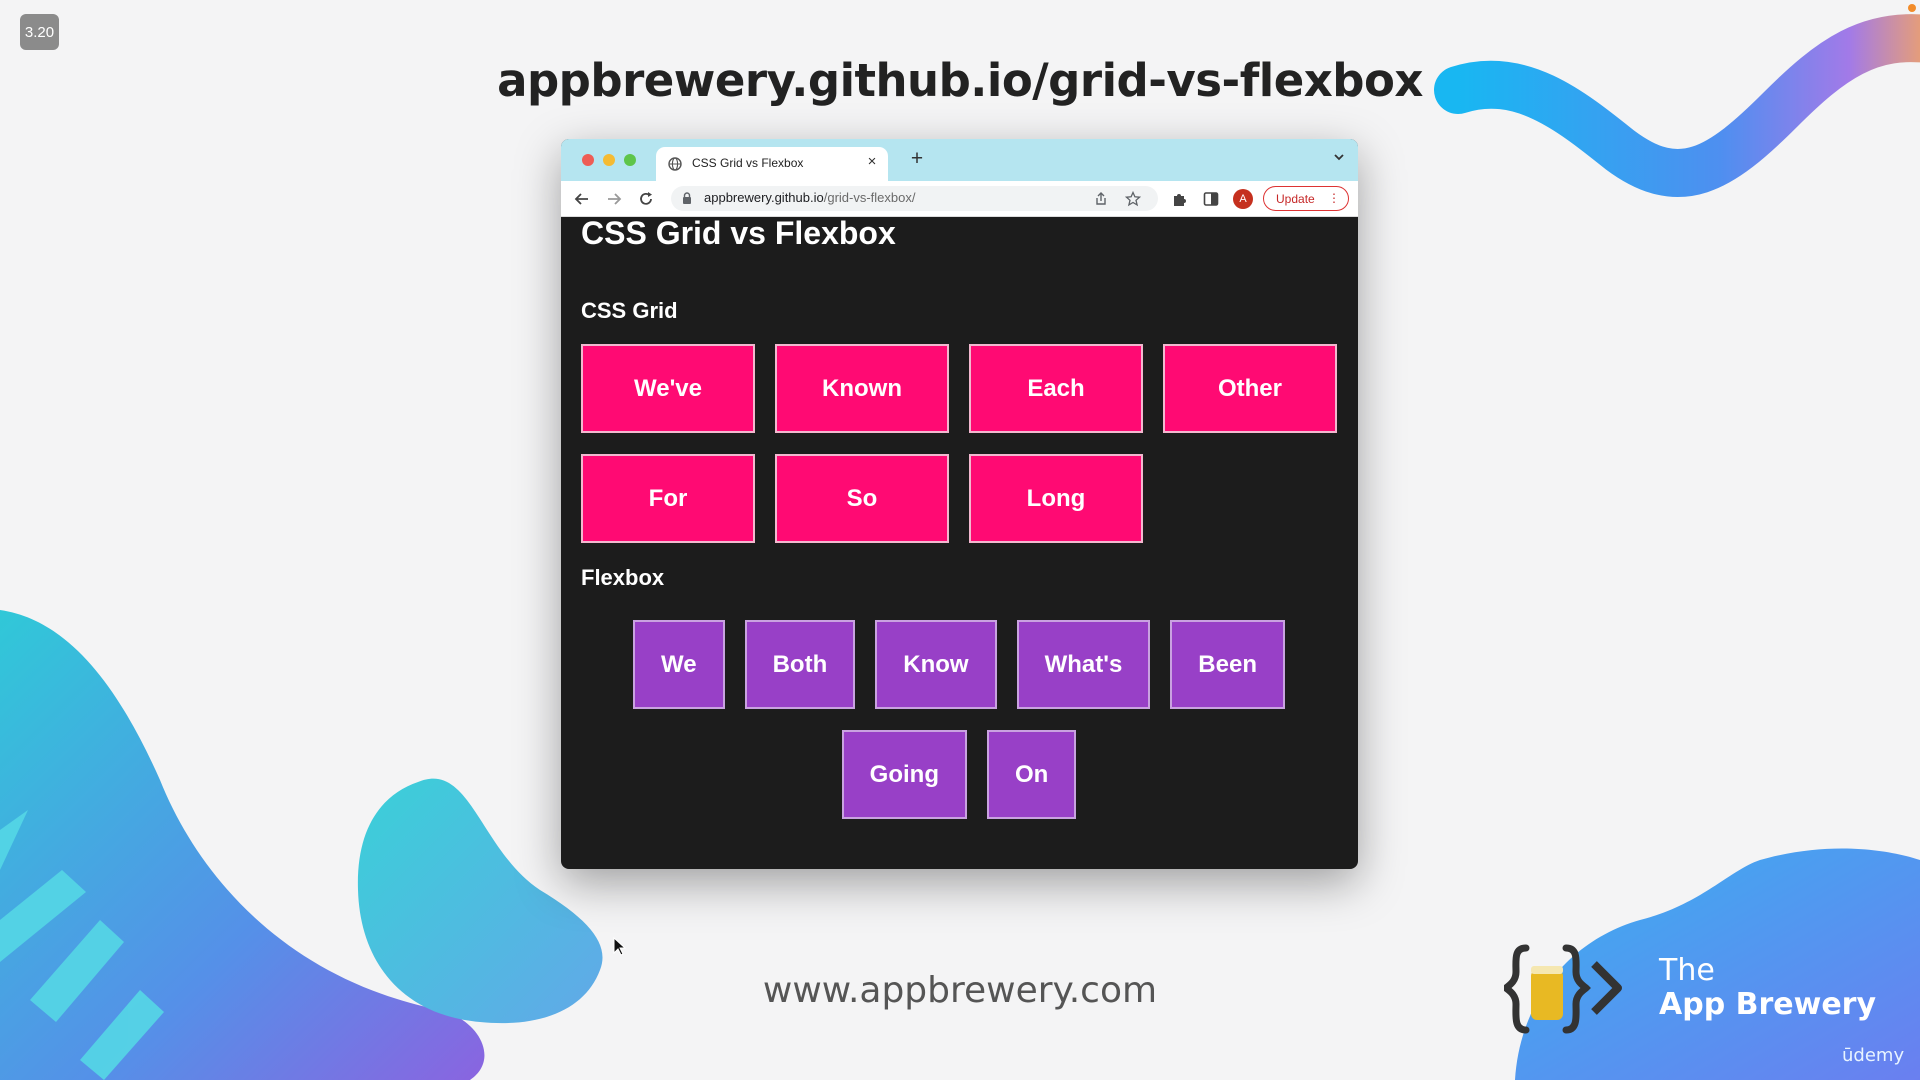 The height and width of the screenshot is (1080, 1920). Describe the element at coordinates (800, 664) in the screenshot. I see `flex-item: Both` at that location.